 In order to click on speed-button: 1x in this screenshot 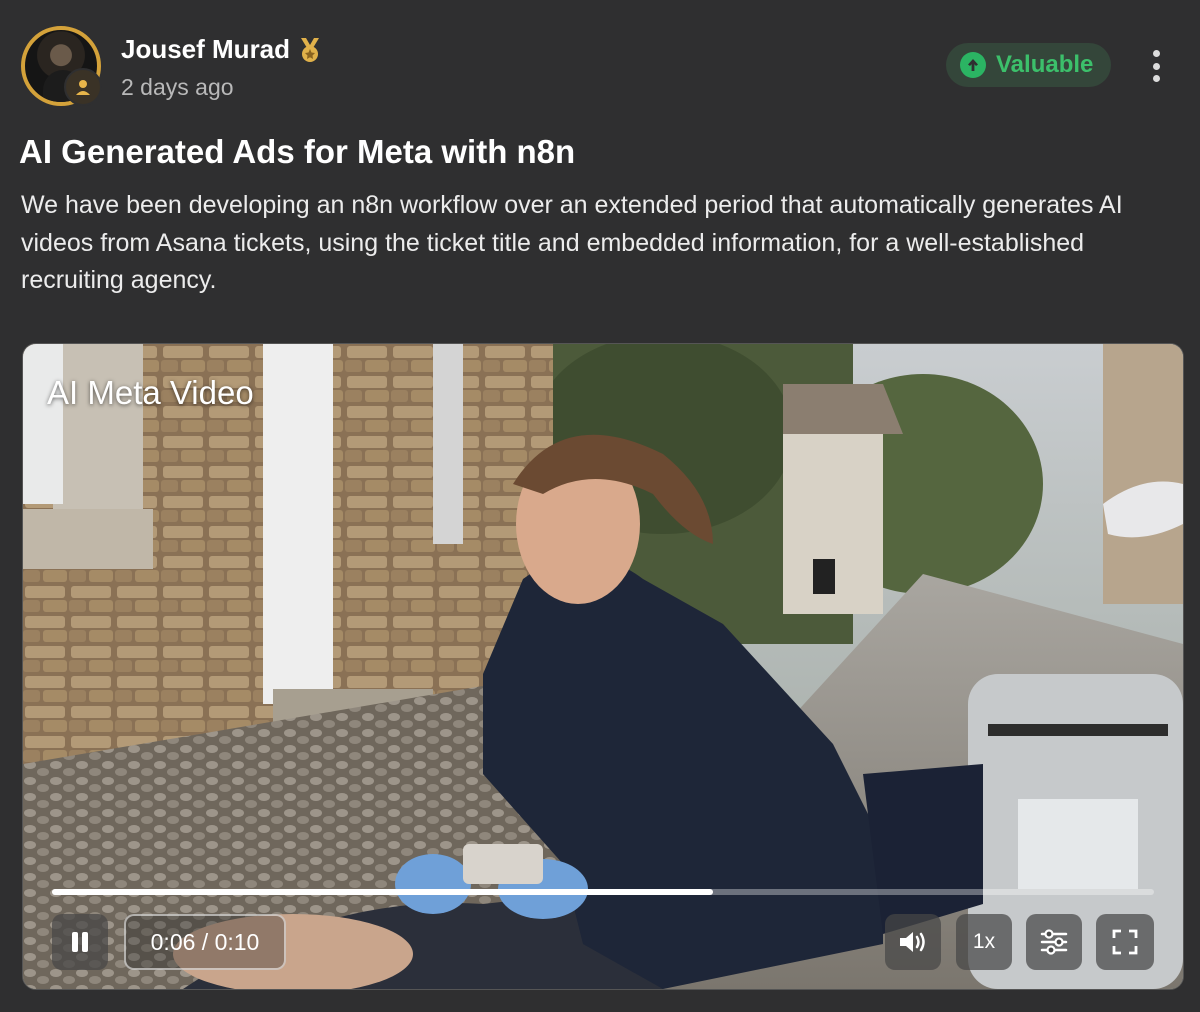, I will do `click(984, 942)`.